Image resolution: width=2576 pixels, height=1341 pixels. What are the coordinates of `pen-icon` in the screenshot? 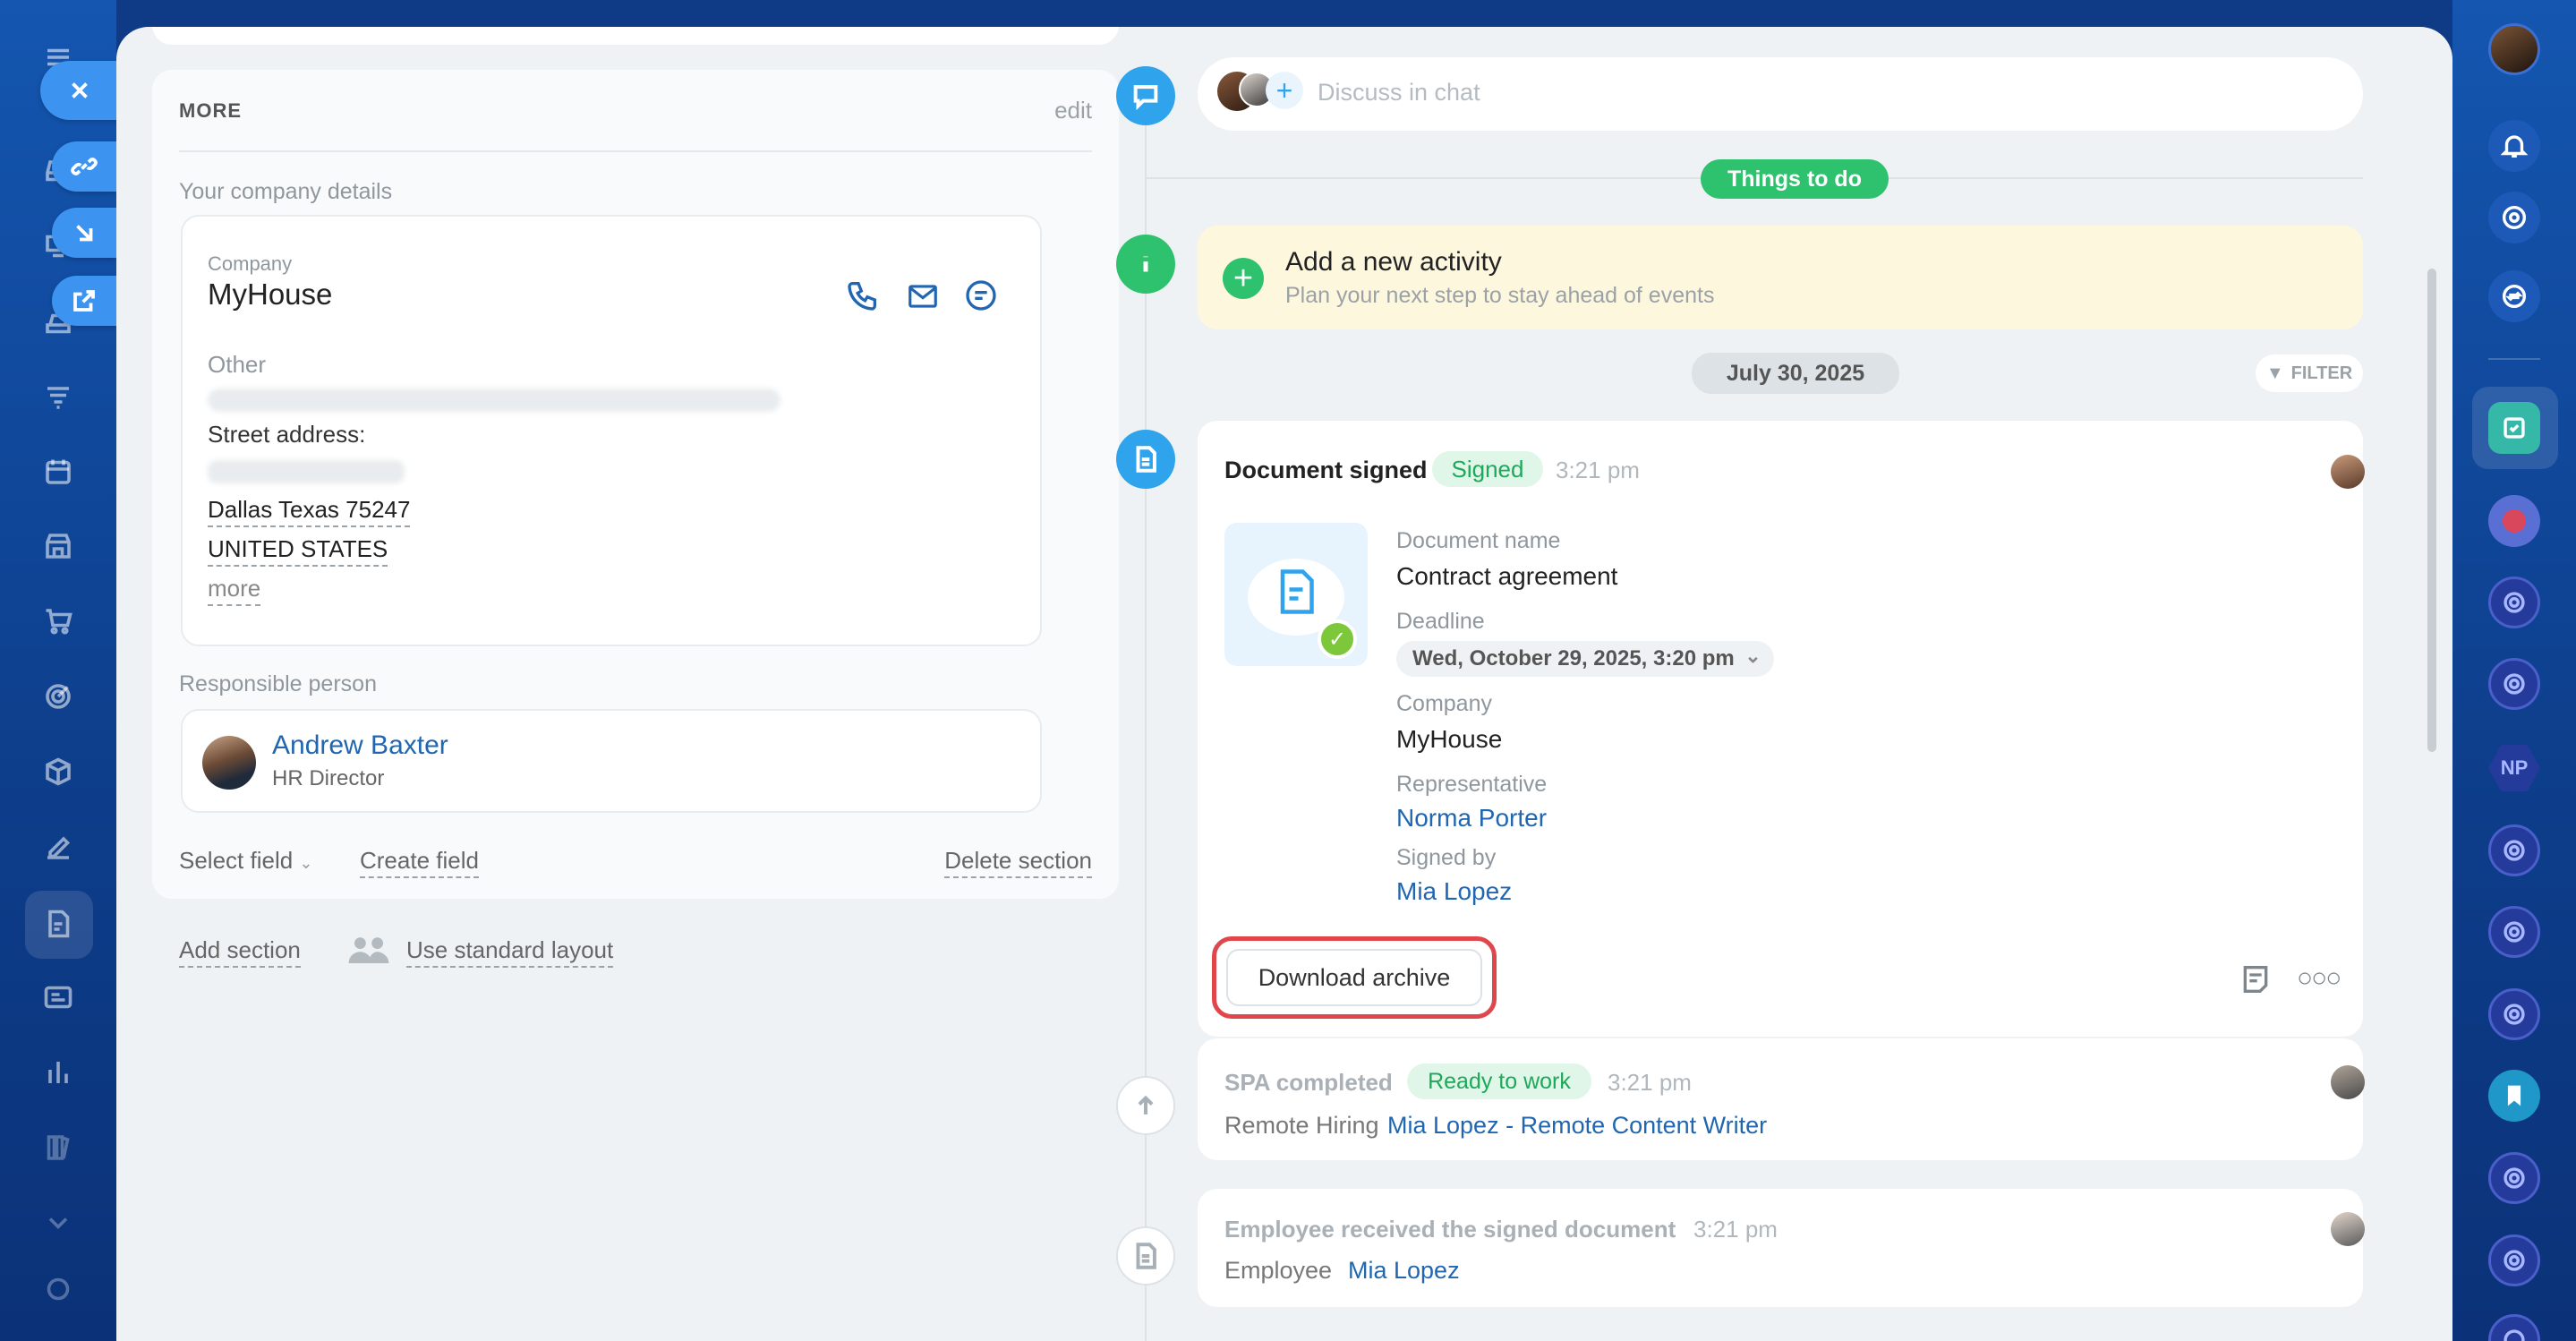 It's located at (58, 847).